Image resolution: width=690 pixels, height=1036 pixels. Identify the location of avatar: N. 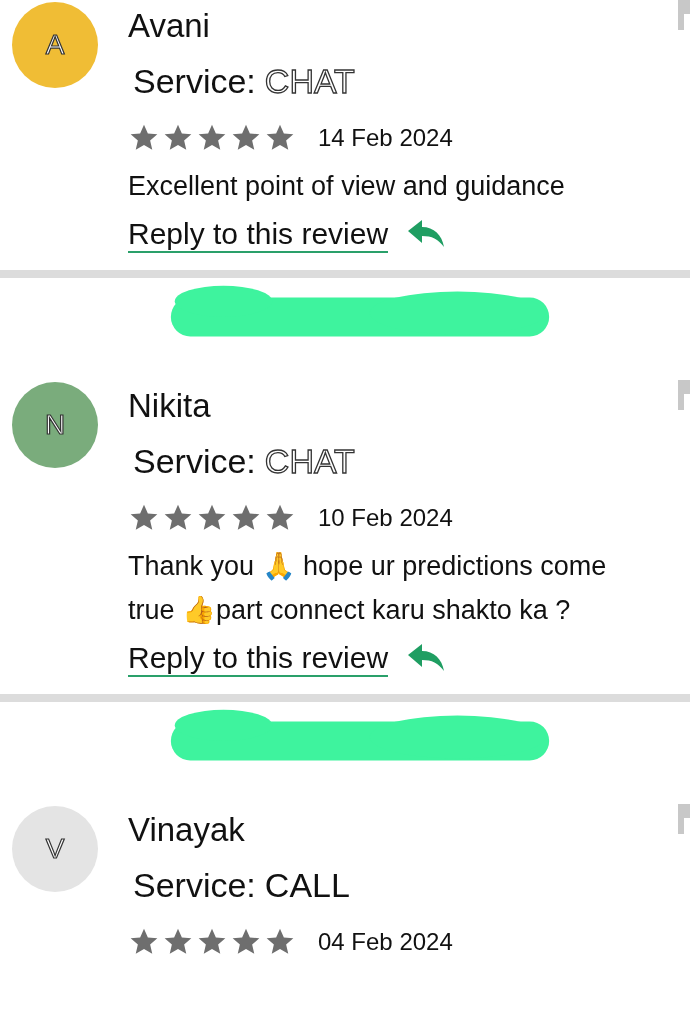
(55, 425).